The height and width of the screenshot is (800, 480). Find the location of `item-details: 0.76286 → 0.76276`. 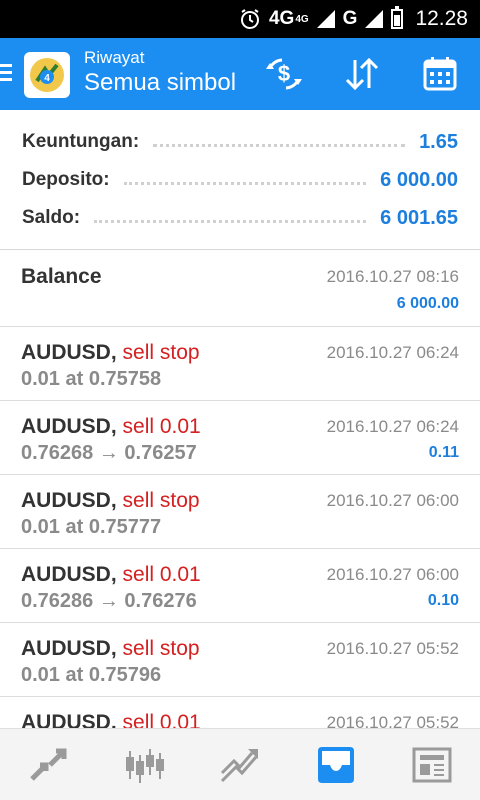

item-details: 0.76286 → 0.76276 is located at coordinates (109, 601).